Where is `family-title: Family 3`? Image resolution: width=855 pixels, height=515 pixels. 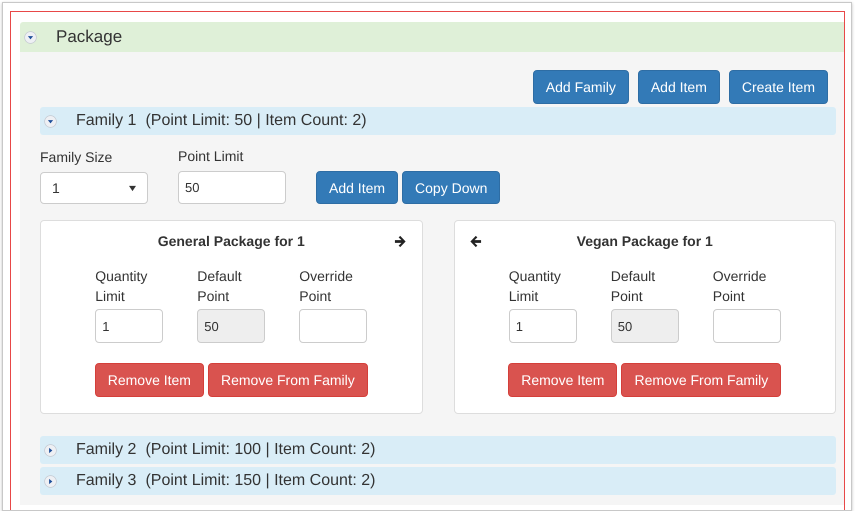 family-title: Family 3 is located at coordinates (106, 481).